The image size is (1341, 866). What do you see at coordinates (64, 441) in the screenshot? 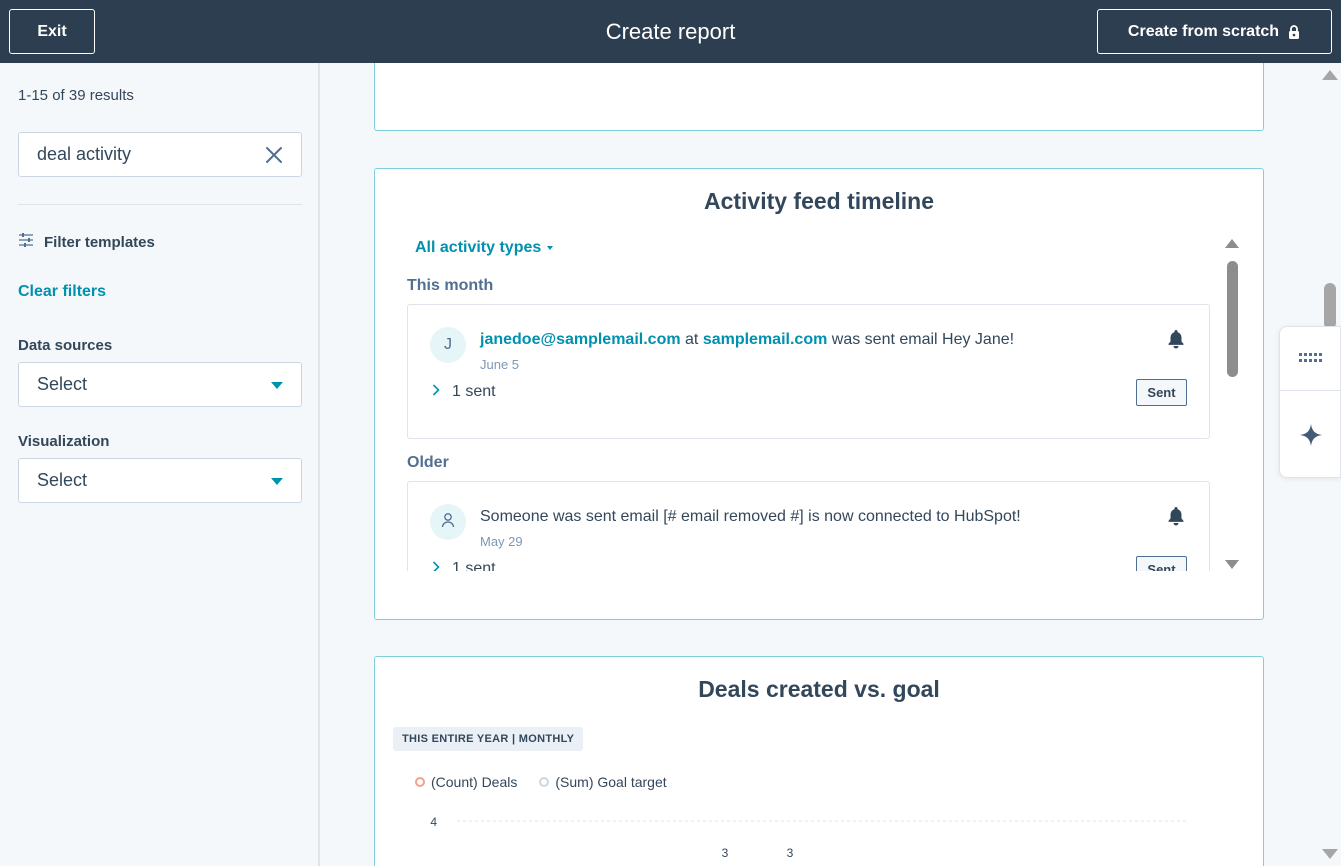
I see `visualization-label: Visualization` at bounding box center [64, 441].